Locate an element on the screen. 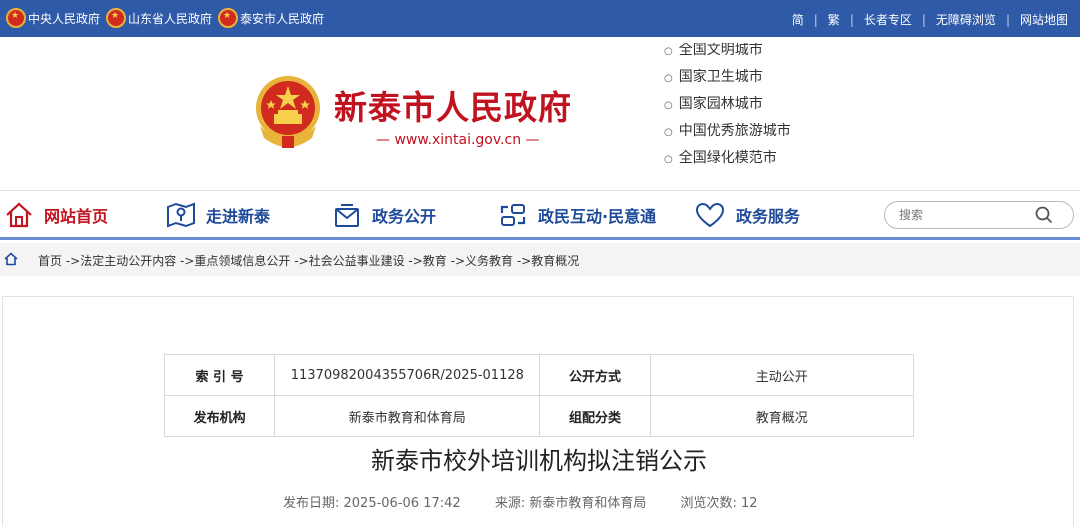 The height and width of the screenshot is (526, 1080). search-icon is located at coordinates (1044, 215).